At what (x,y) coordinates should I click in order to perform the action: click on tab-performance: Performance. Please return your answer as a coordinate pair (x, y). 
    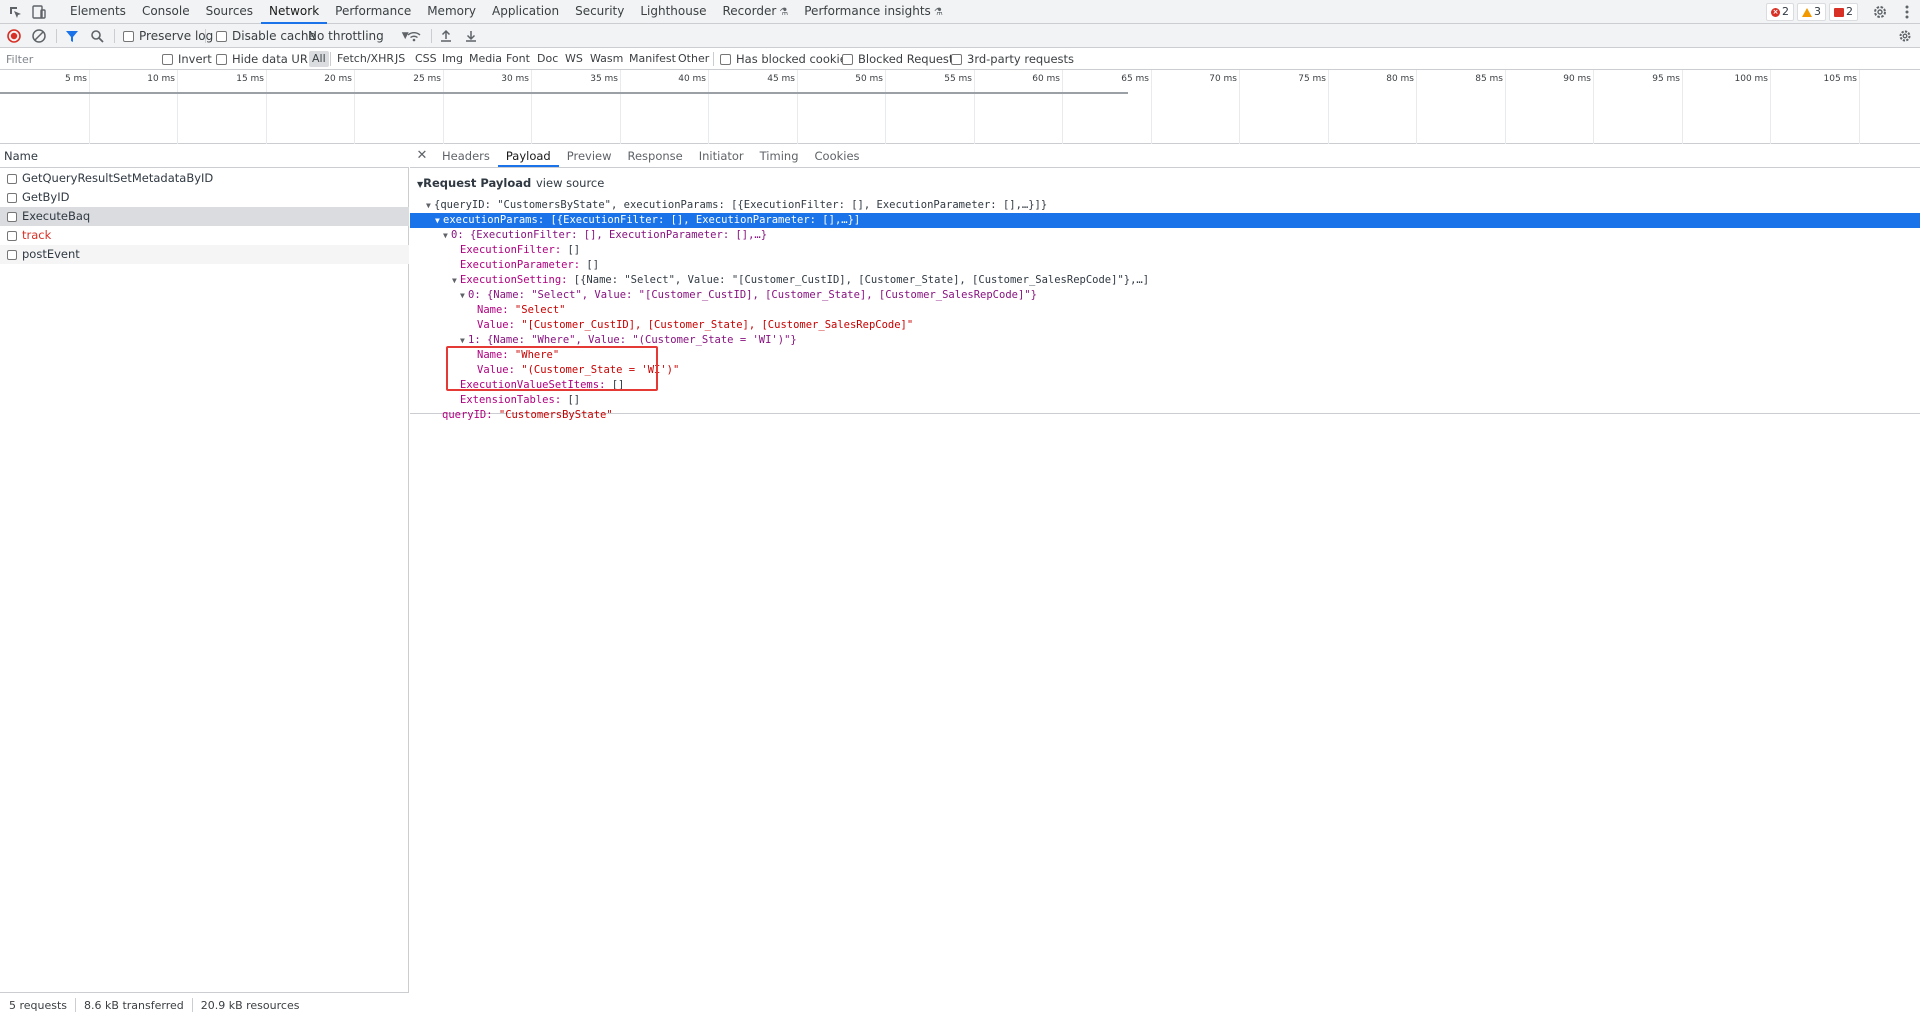
    Looking at the image, I should click on (373, 12).